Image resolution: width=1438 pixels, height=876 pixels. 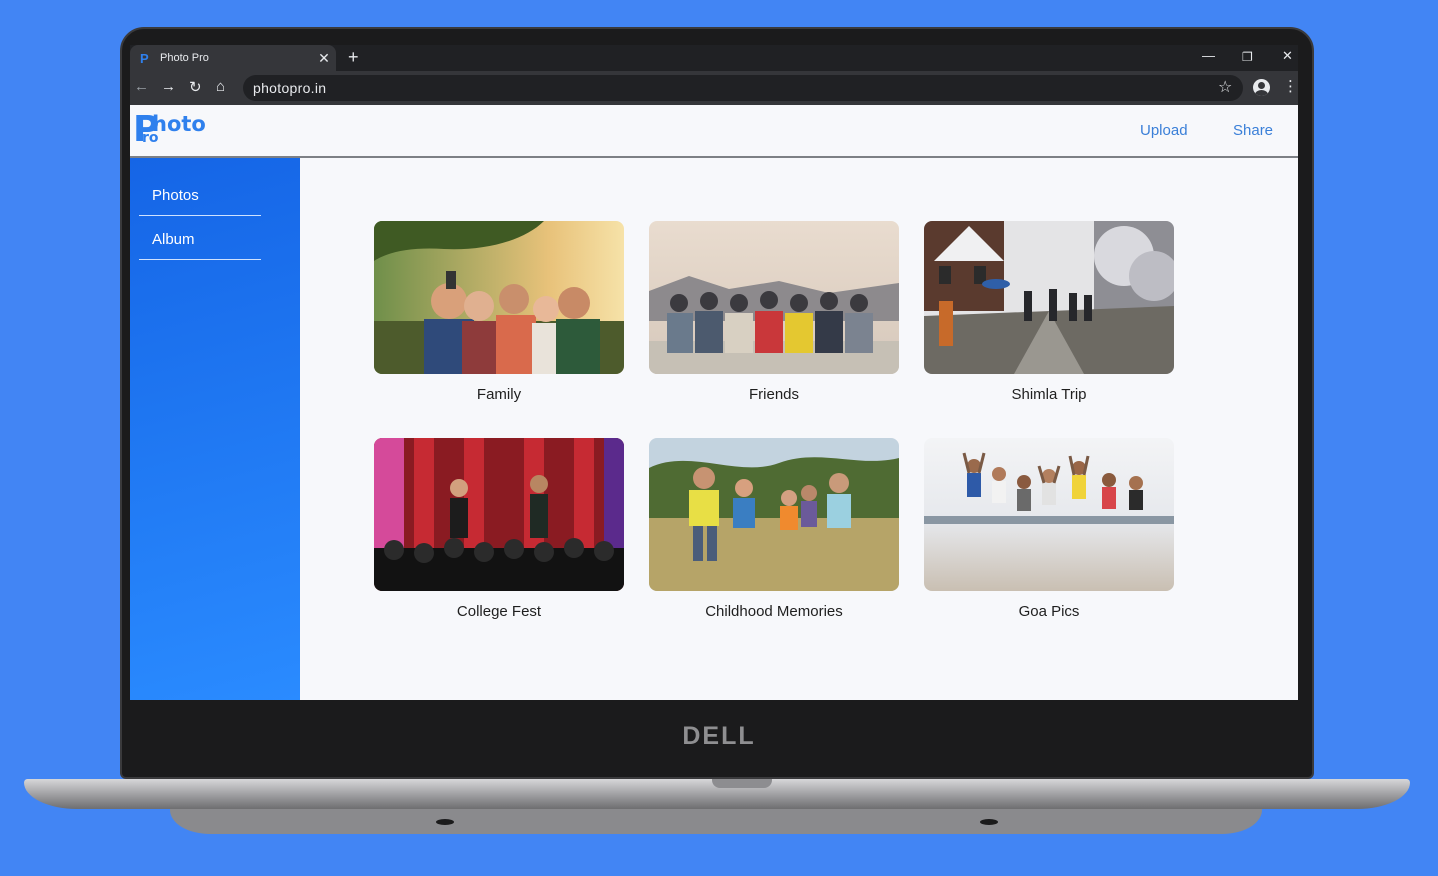 I want to click on close-icon: ✕, so click(x=324, y=58).